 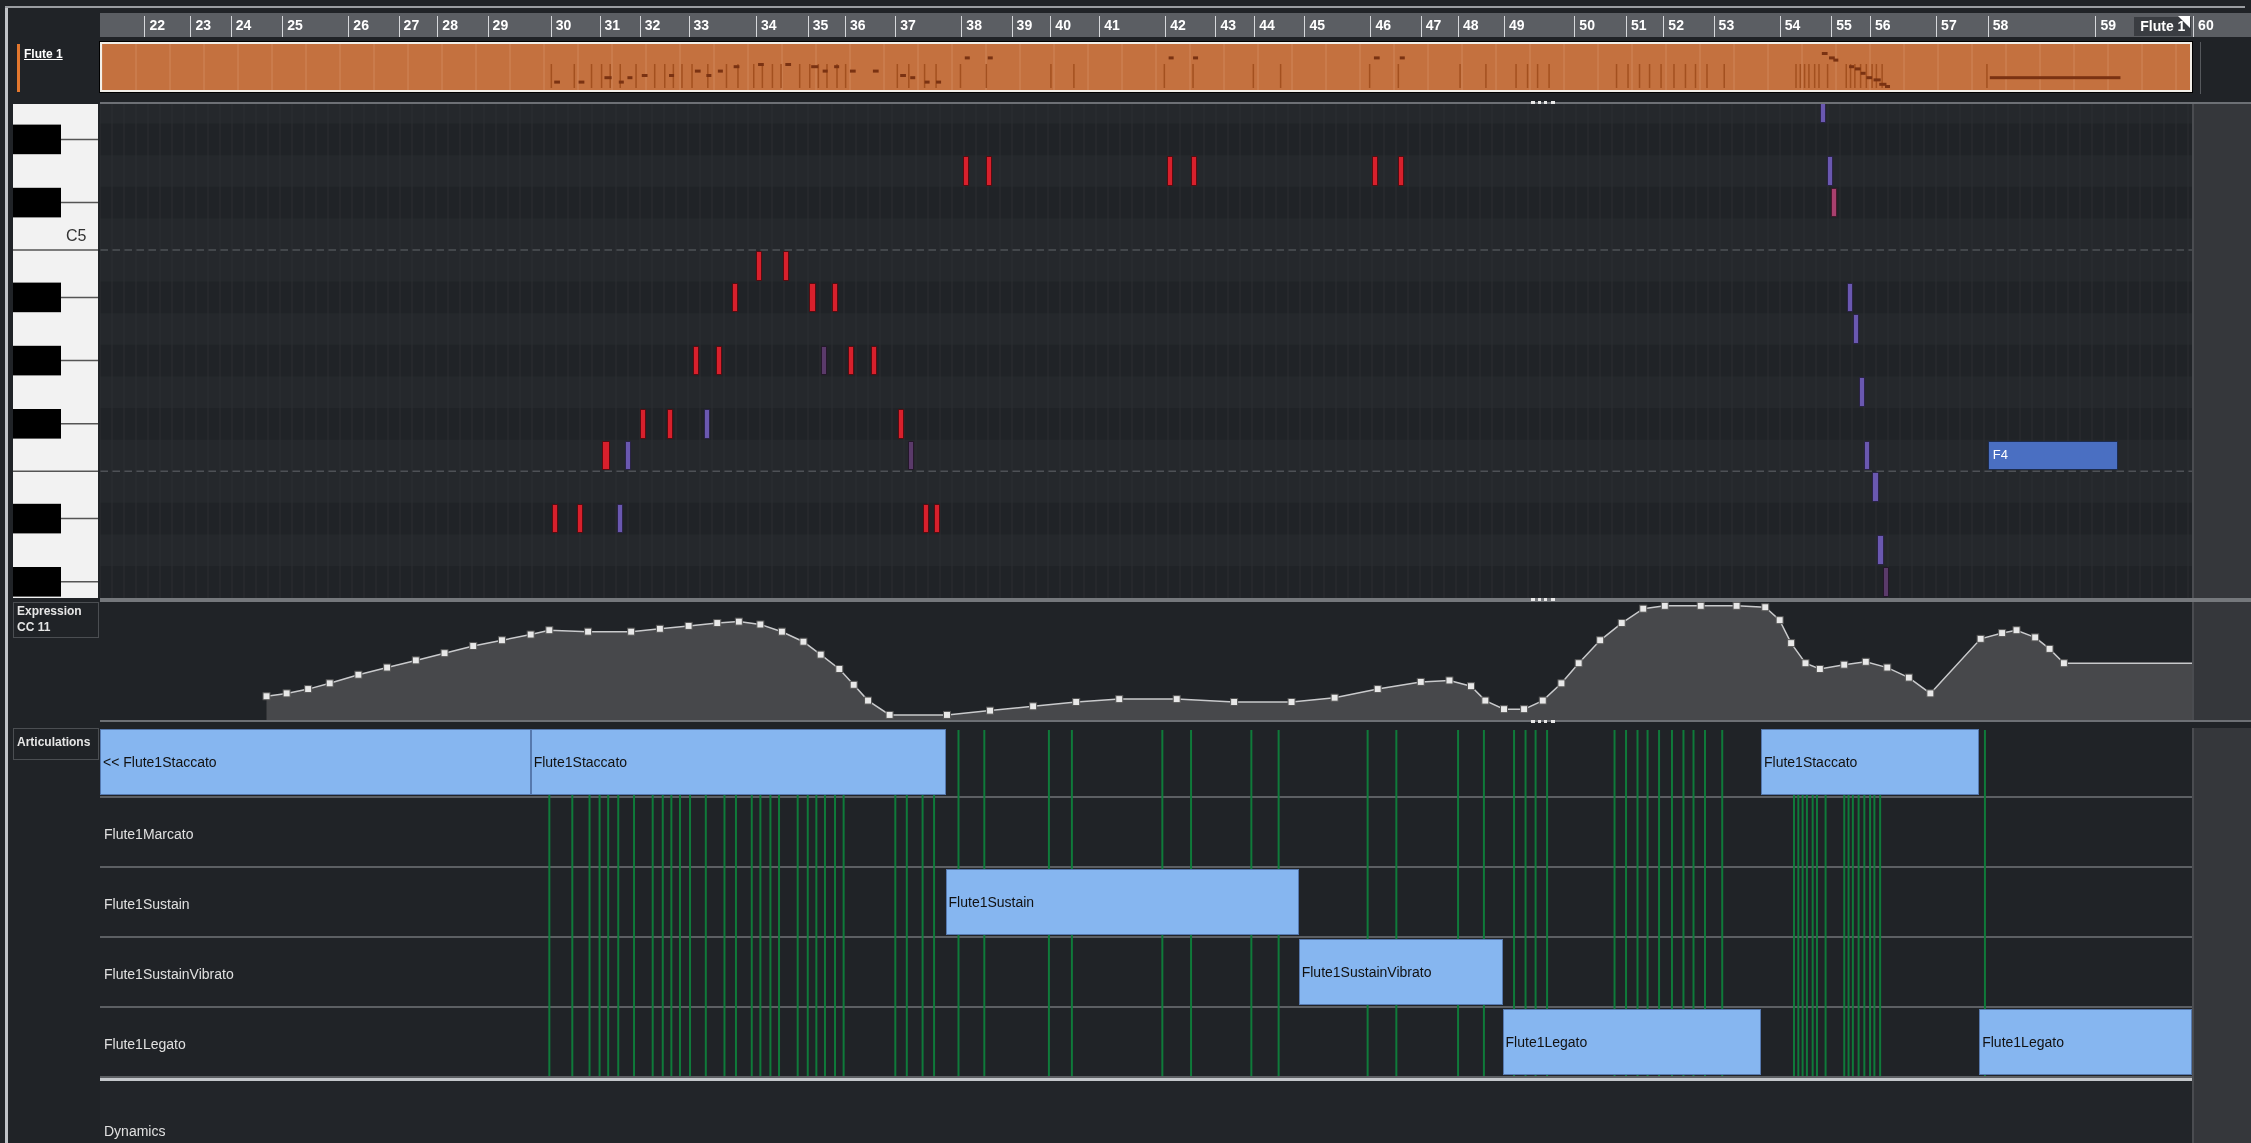 What do you see at coordinates (2053, 455) in the screenshot?
I see `note-block: F4` at bounding box center [2053, 455].